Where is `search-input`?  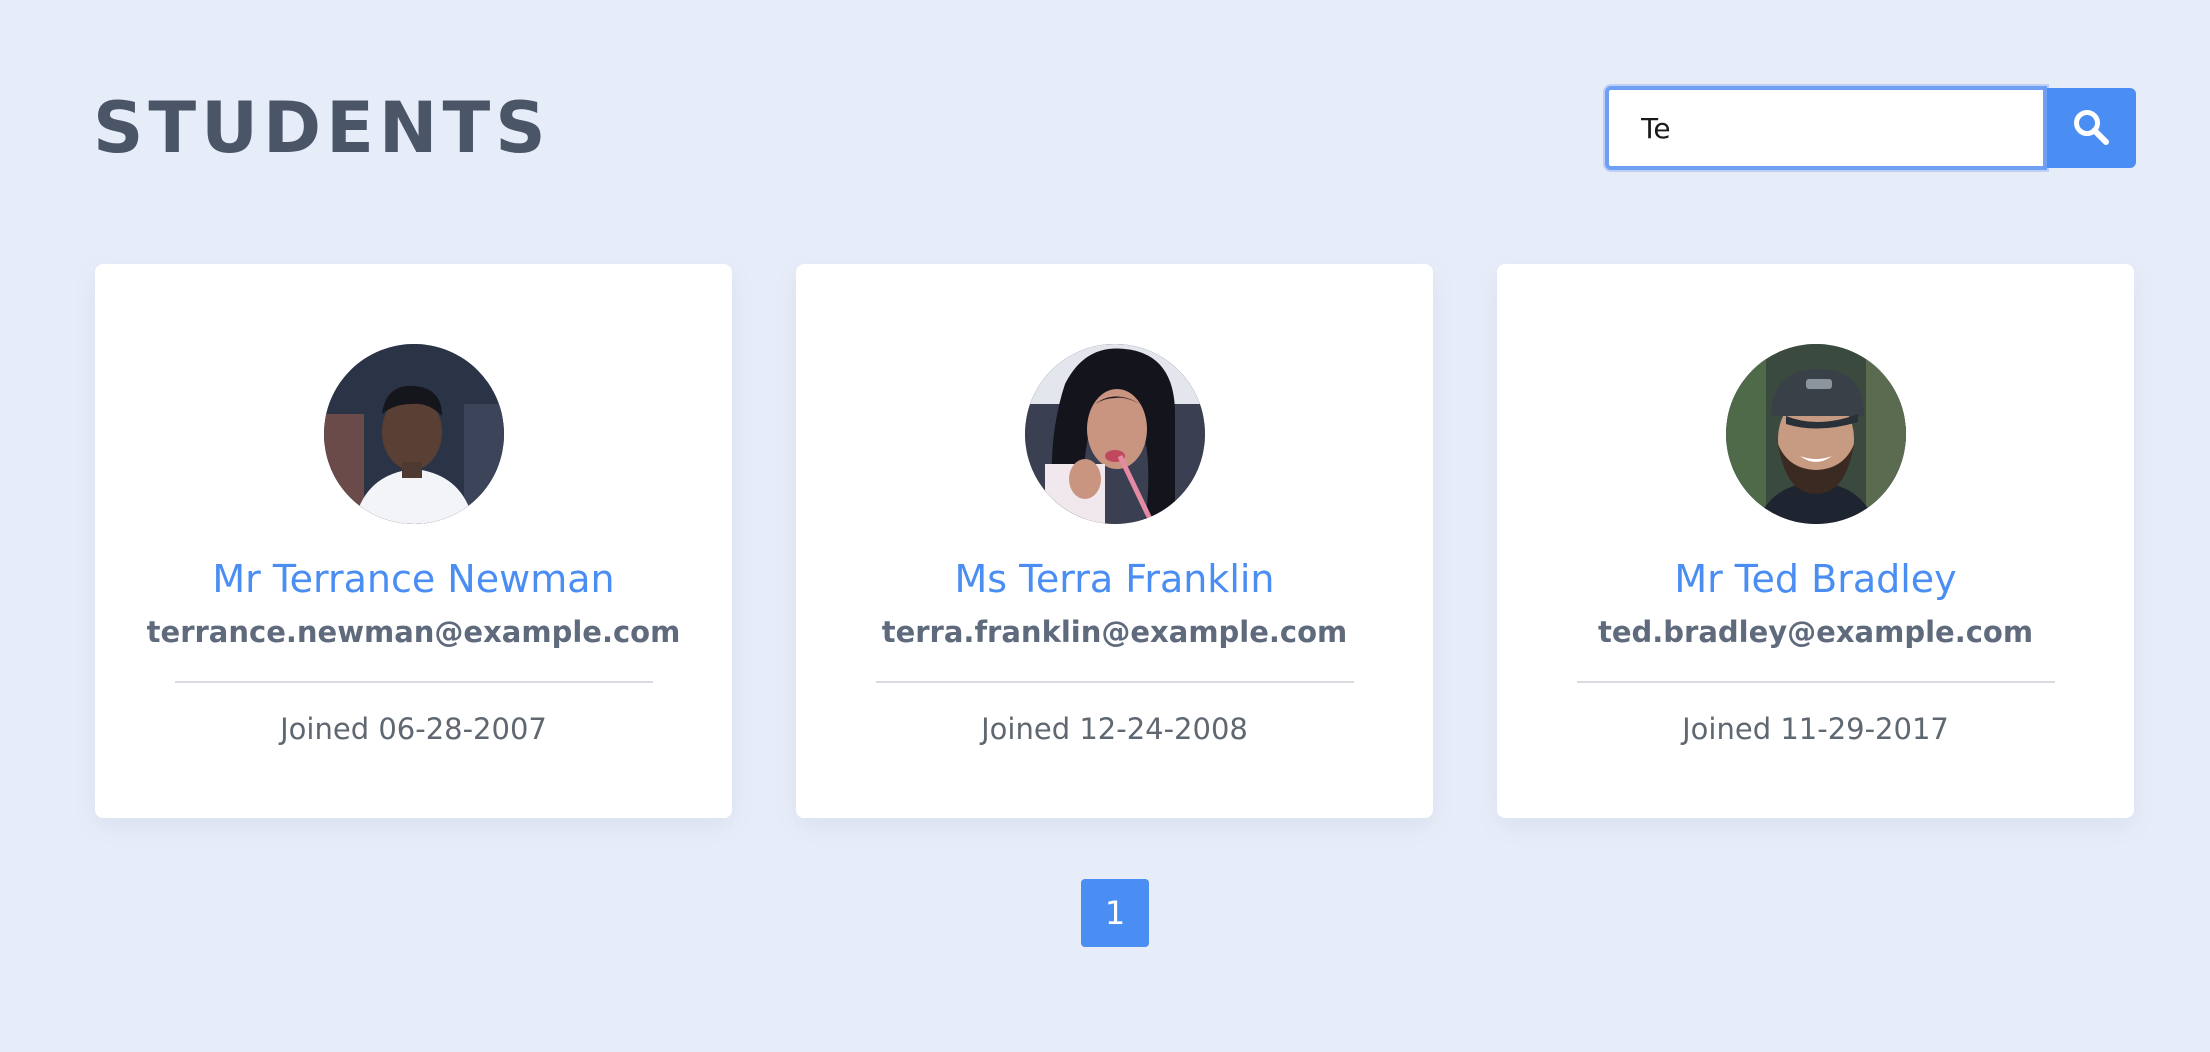 search-input is located at coordinates (1826, 128).